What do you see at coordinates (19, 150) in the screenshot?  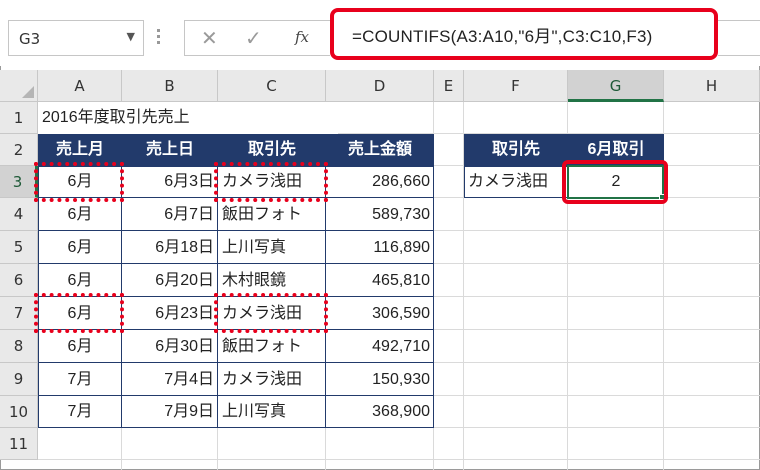 I see `row-header-2: 2` at bounding box center [19, 150].